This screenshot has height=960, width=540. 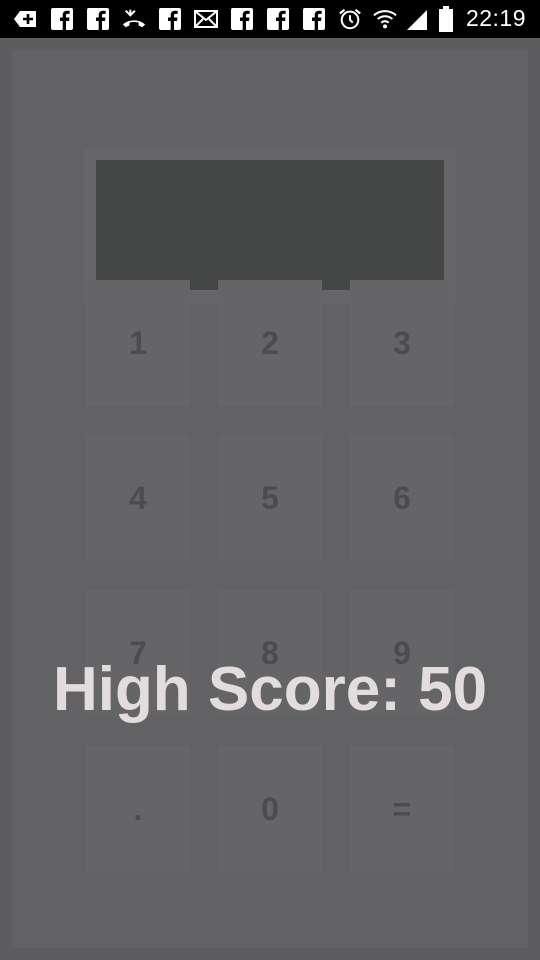 I want to click on missed-call-icon, so click(x=134, y=19).